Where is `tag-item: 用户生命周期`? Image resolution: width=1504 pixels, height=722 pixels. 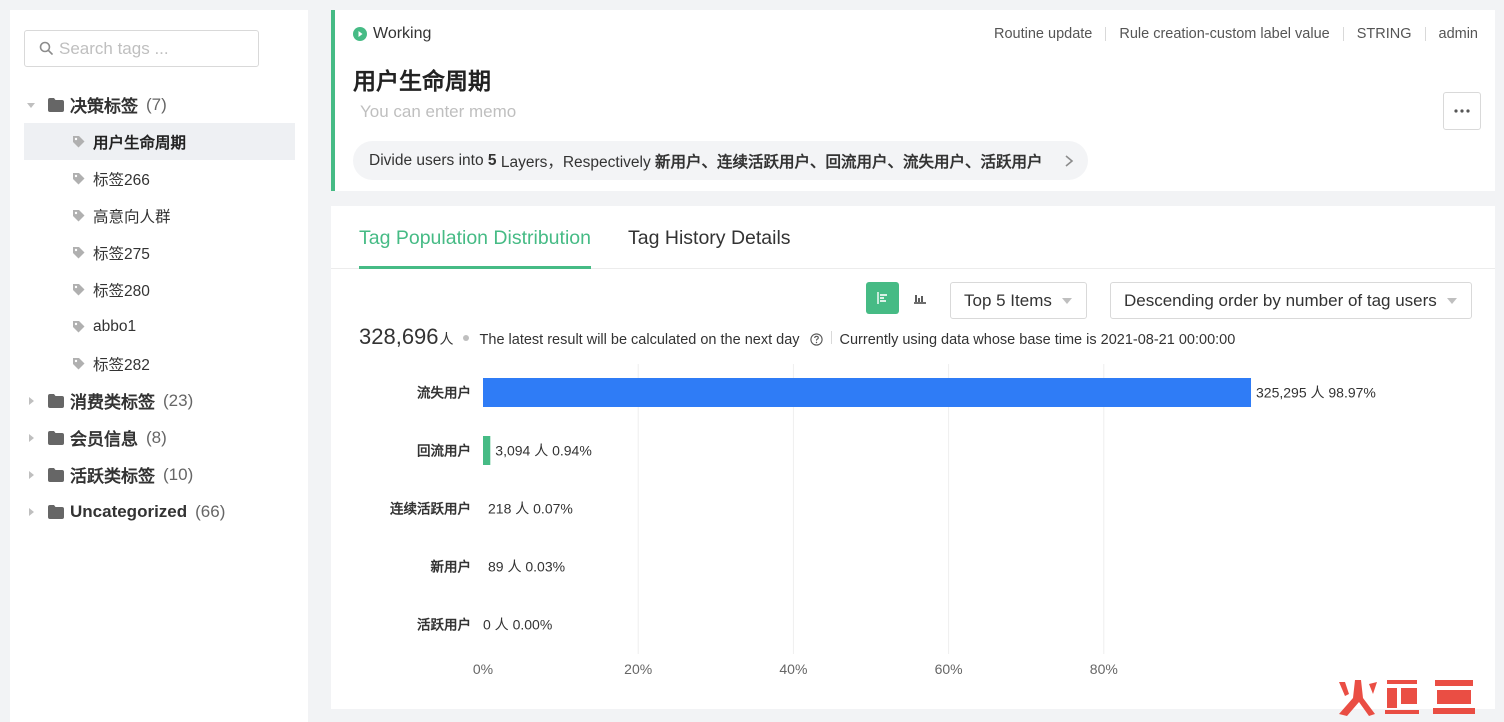
tag-item: 用户生命周期 is located at coordinates (159, 141).